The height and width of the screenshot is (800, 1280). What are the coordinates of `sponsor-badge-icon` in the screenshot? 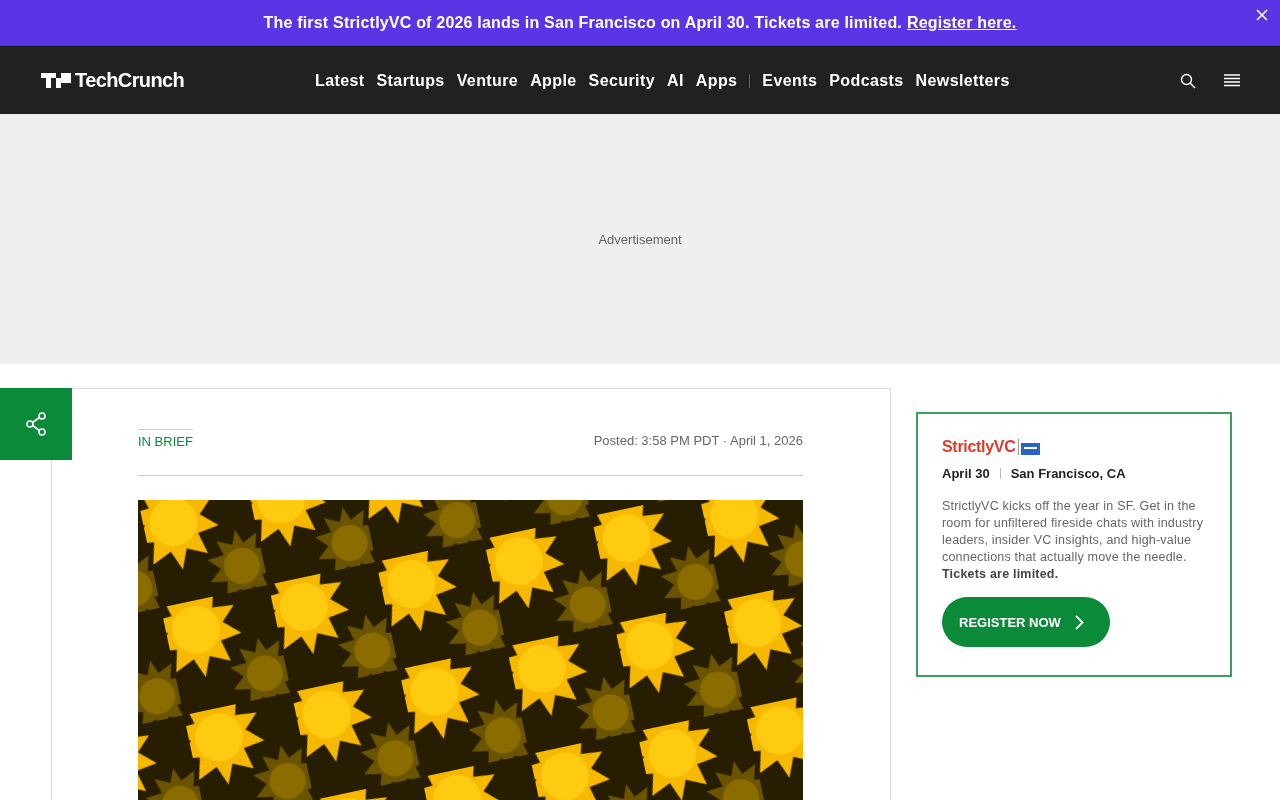 It's located at (1029, 447).